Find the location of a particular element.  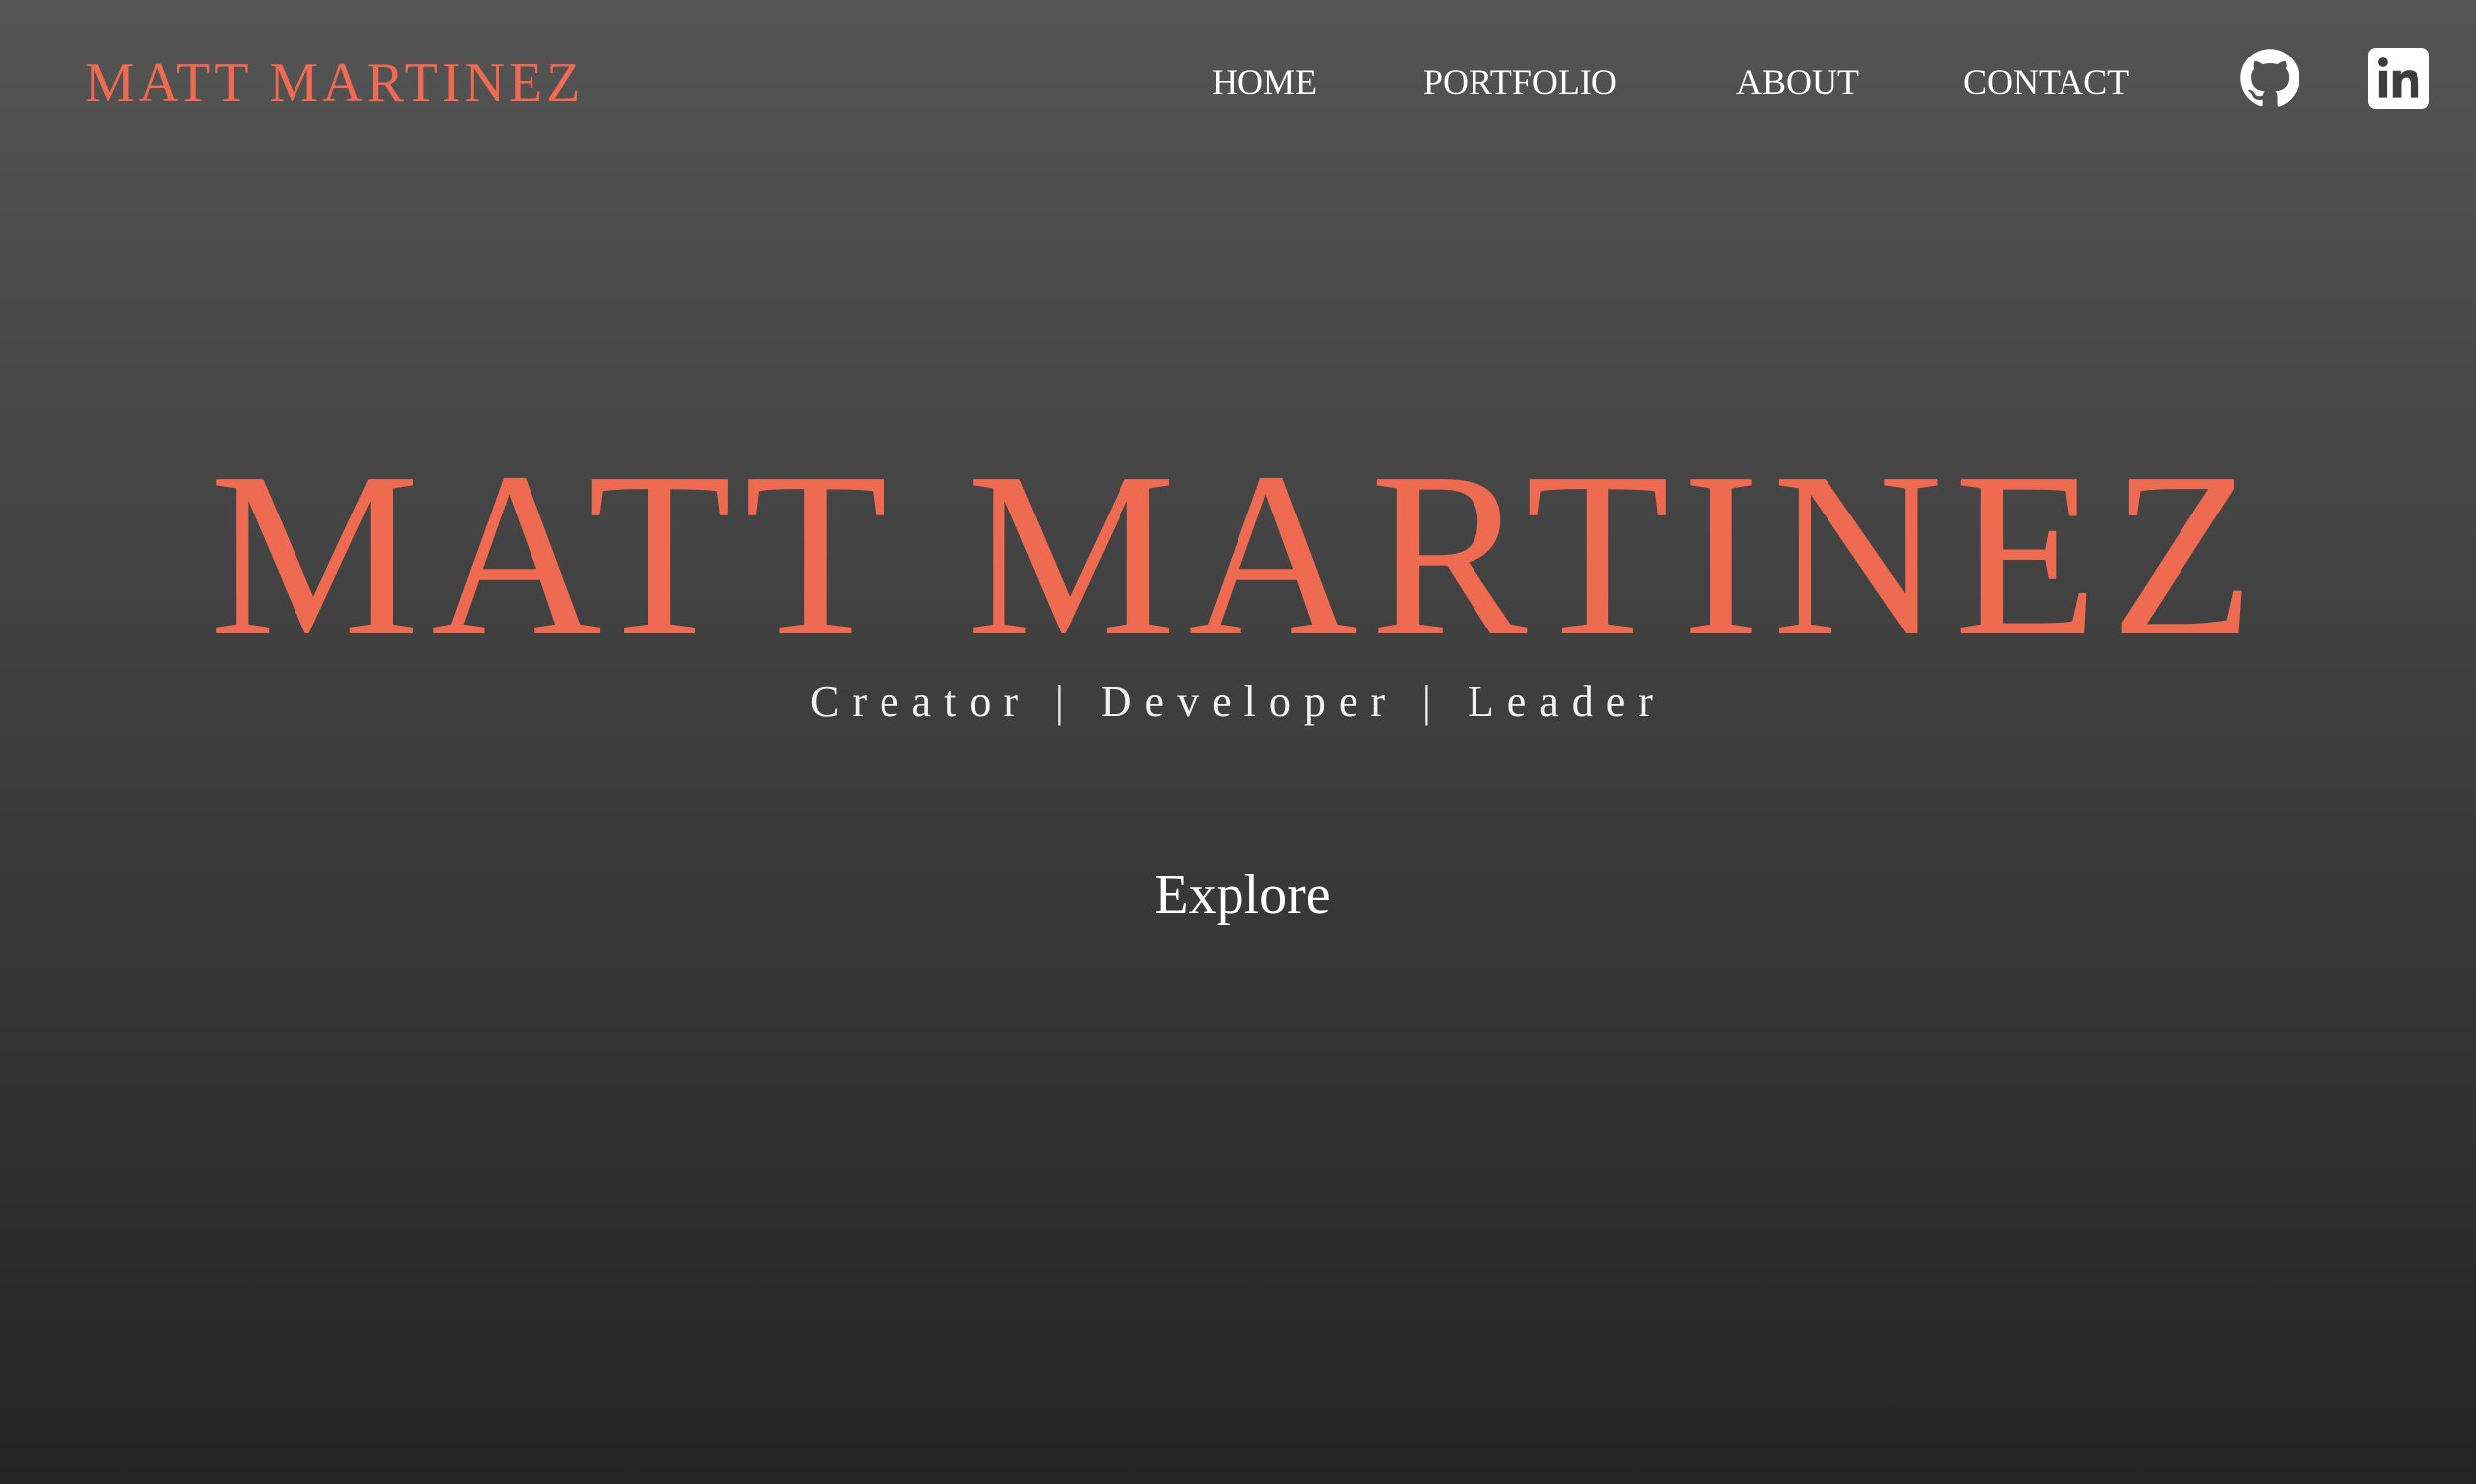

nav-about-link: ABOUT is located at coordinates (1797, 82).